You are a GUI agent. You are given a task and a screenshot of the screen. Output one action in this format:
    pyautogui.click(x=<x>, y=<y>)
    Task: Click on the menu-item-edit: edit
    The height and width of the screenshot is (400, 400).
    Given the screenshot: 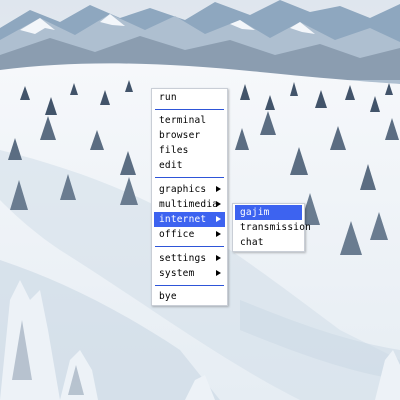 What is the action you would take?
    pyautogui.click(x=189, y=165)
    